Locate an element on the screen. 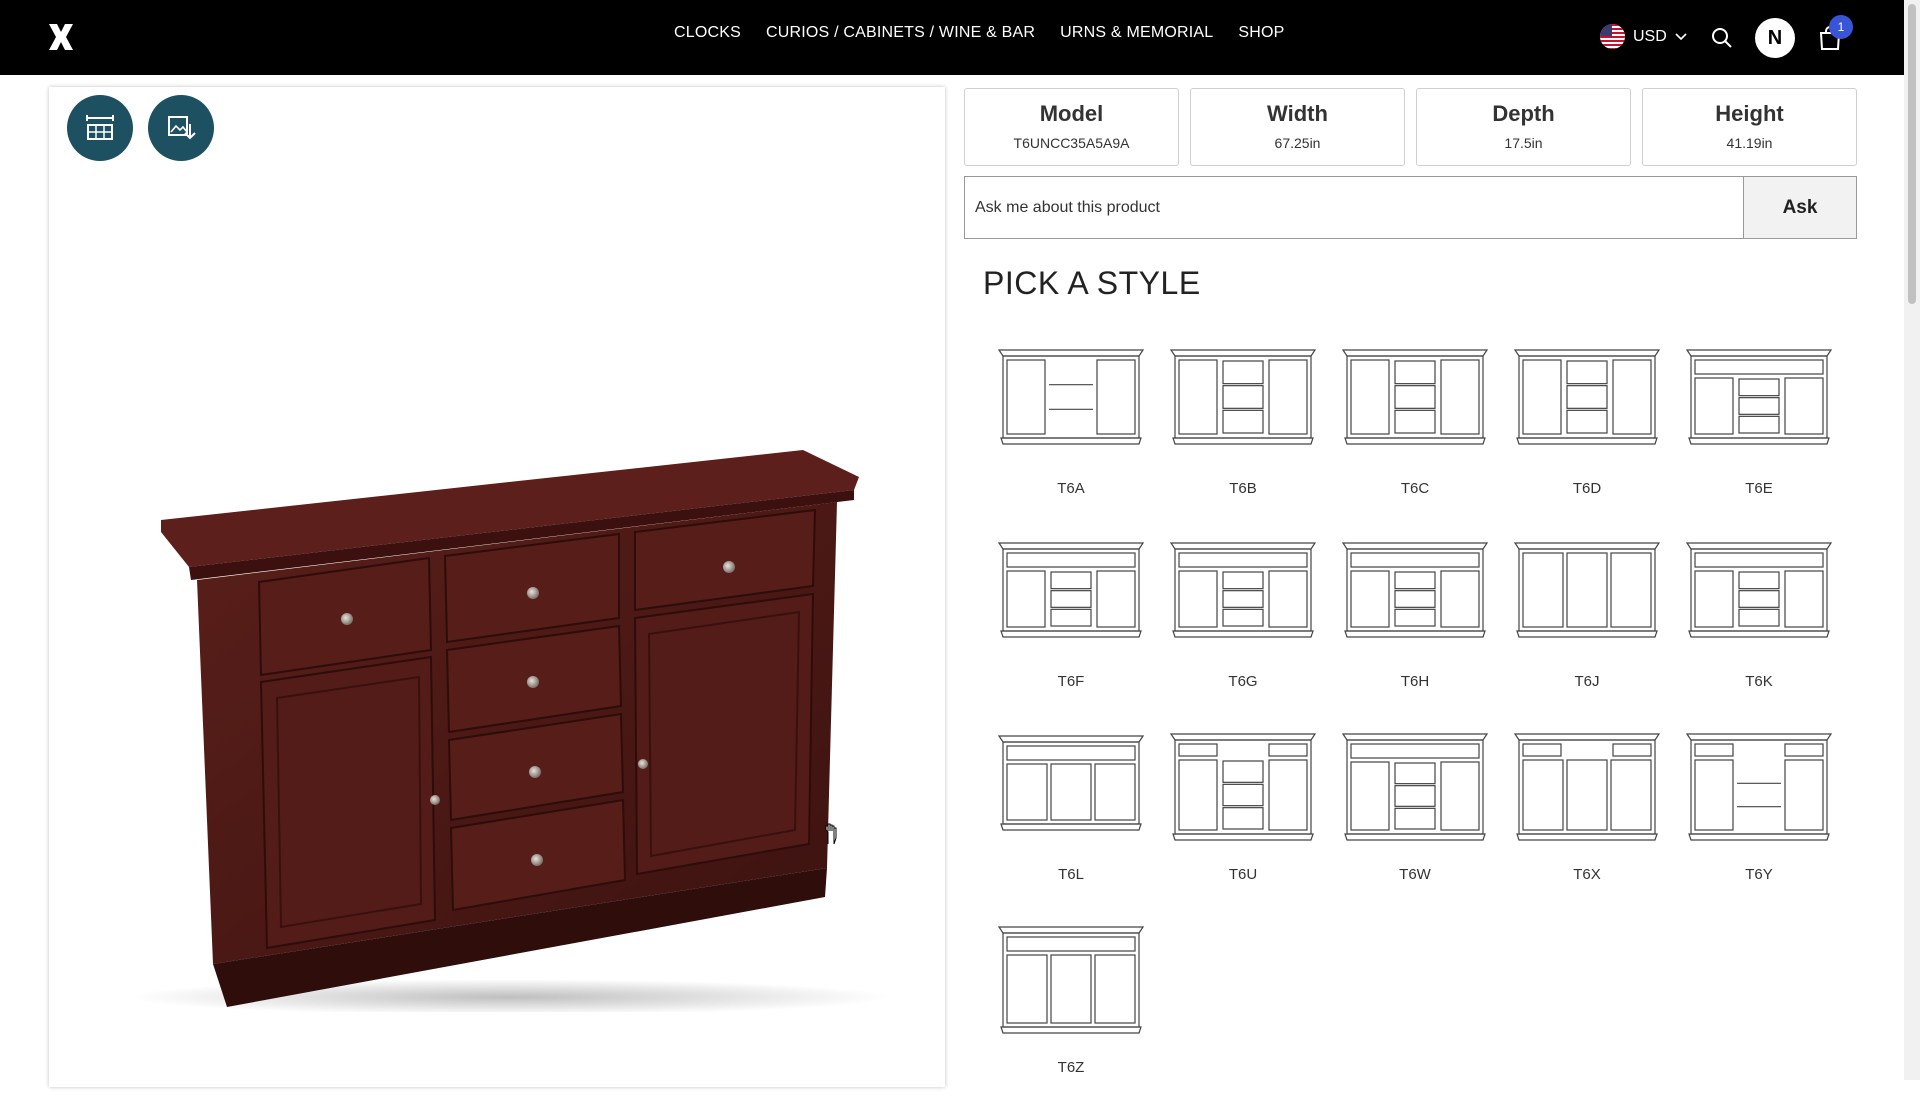  style-option-t6u: T6U is located at coordinates (1243, 822).